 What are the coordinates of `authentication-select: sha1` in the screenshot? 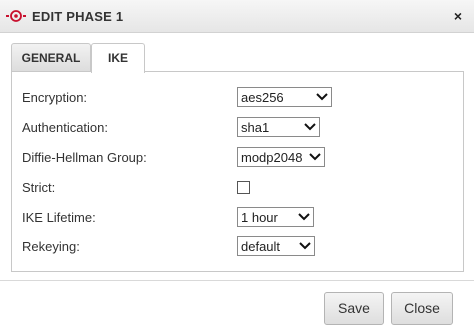 It's located at (278, 127).